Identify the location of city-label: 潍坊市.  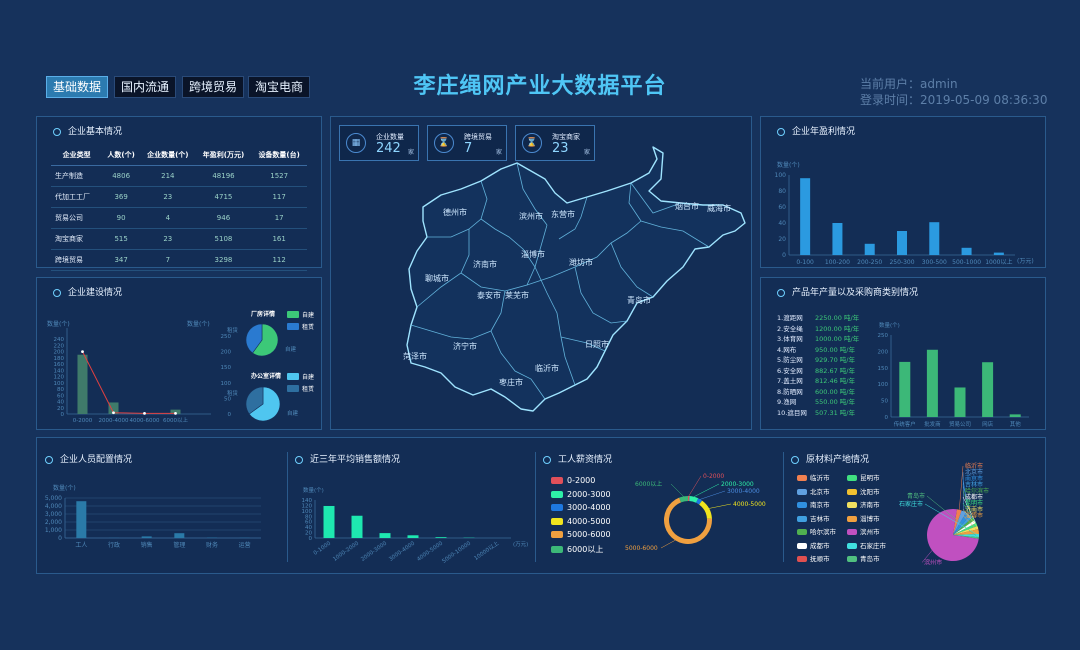
(581, 262).